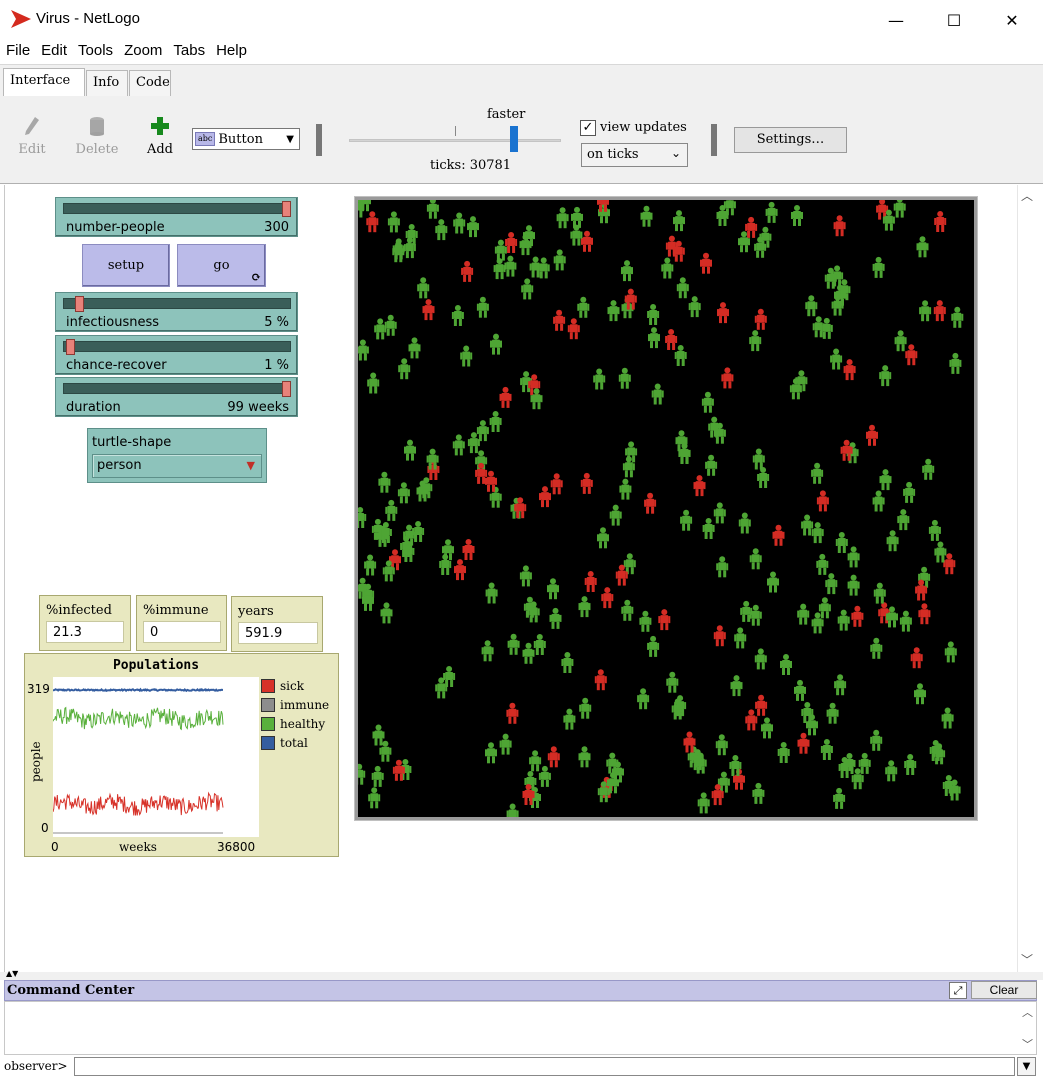  I want to click on menu-tabs: Tabs, so click(189, 52).